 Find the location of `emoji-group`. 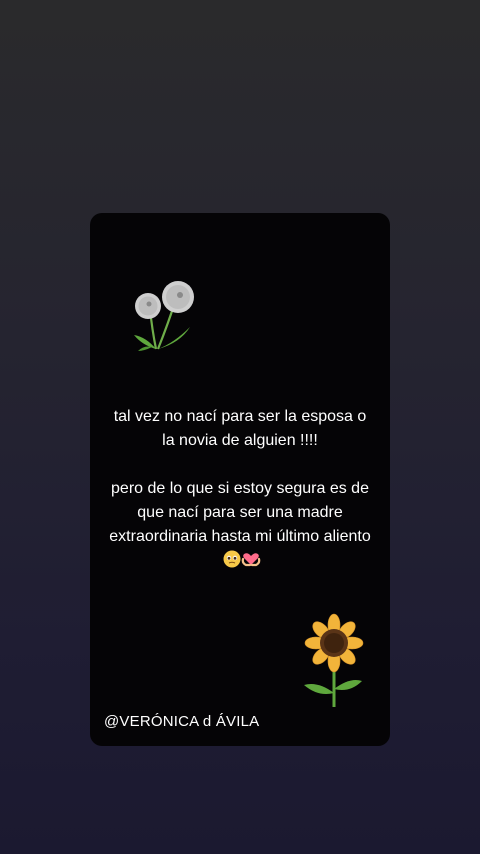

emoji-group is located at coordinates (242, 563).